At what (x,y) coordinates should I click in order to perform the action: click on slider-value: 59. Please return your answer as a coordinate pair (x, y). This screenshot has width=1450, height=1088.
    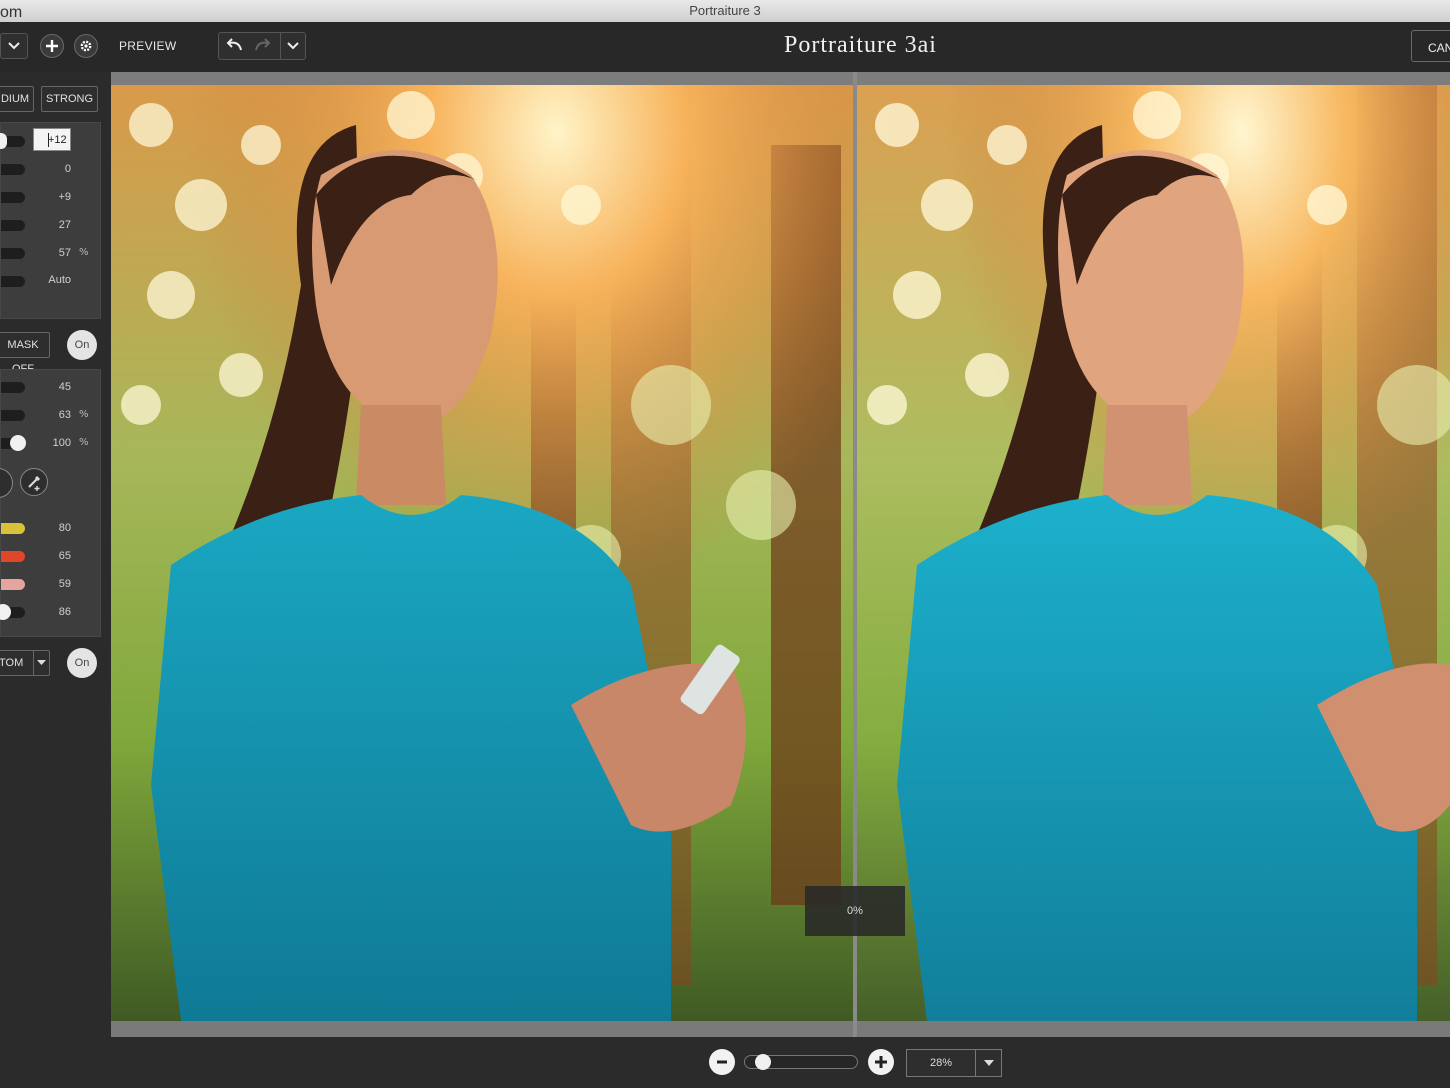
    Looking at the image, I should click on (64, 584).